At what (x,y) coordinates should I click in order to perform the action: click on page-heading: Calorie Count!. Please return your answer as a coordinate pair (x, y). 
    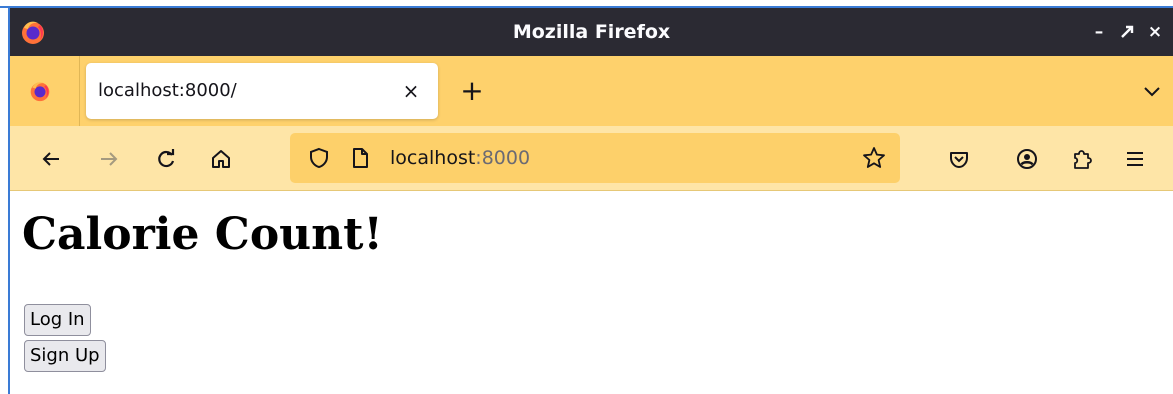
    Looking at the image, I should click on (202, 234).